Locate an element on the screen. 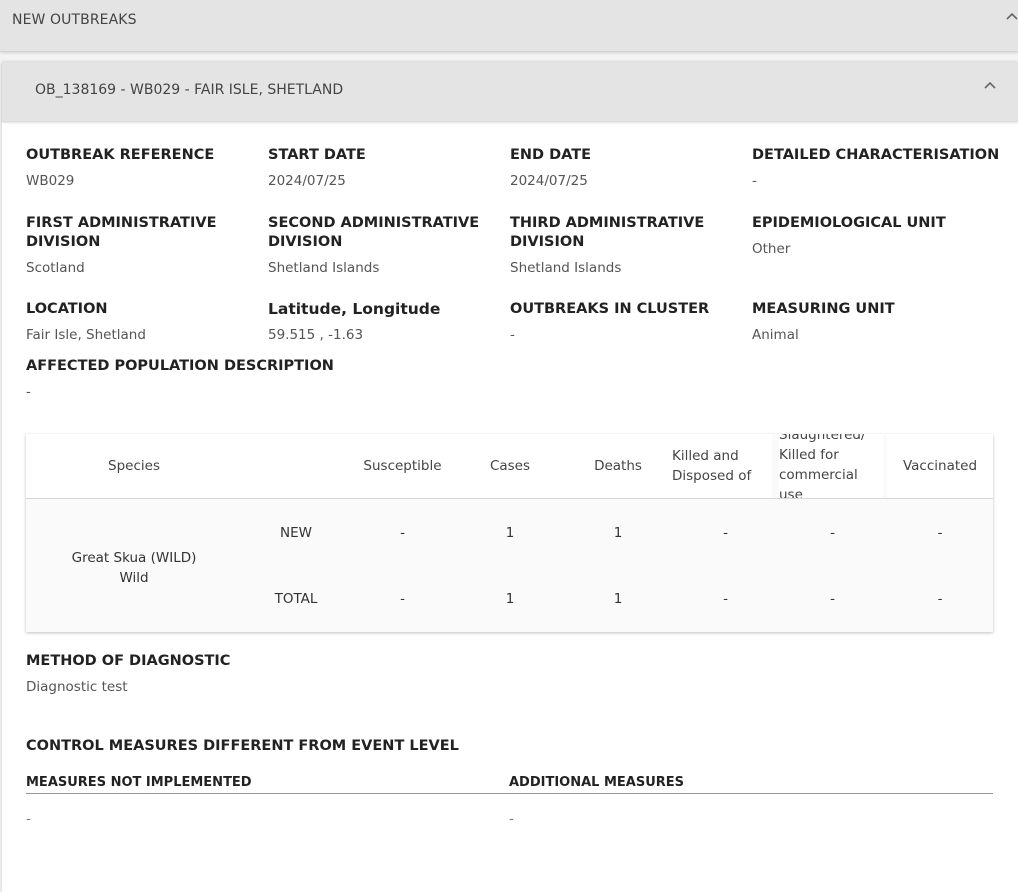 This screenshot has width=1018, height=892. field-label: AFFECTED POPULATION DESCRIPTION is located at coordinates (180, 366).